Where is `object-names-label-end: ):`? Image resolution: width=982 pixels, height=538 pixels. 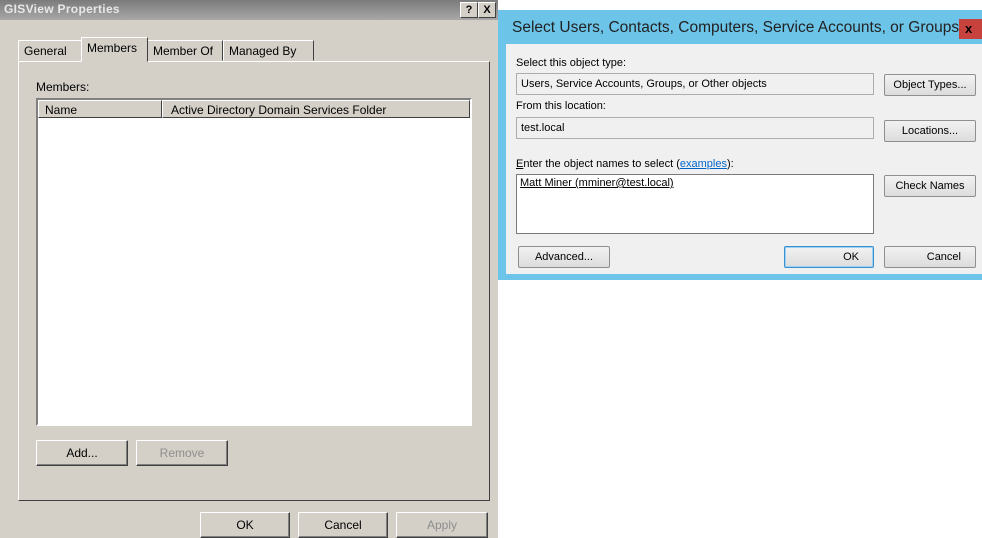
object-names-label-end: ): is located at coordinates (730, 164).